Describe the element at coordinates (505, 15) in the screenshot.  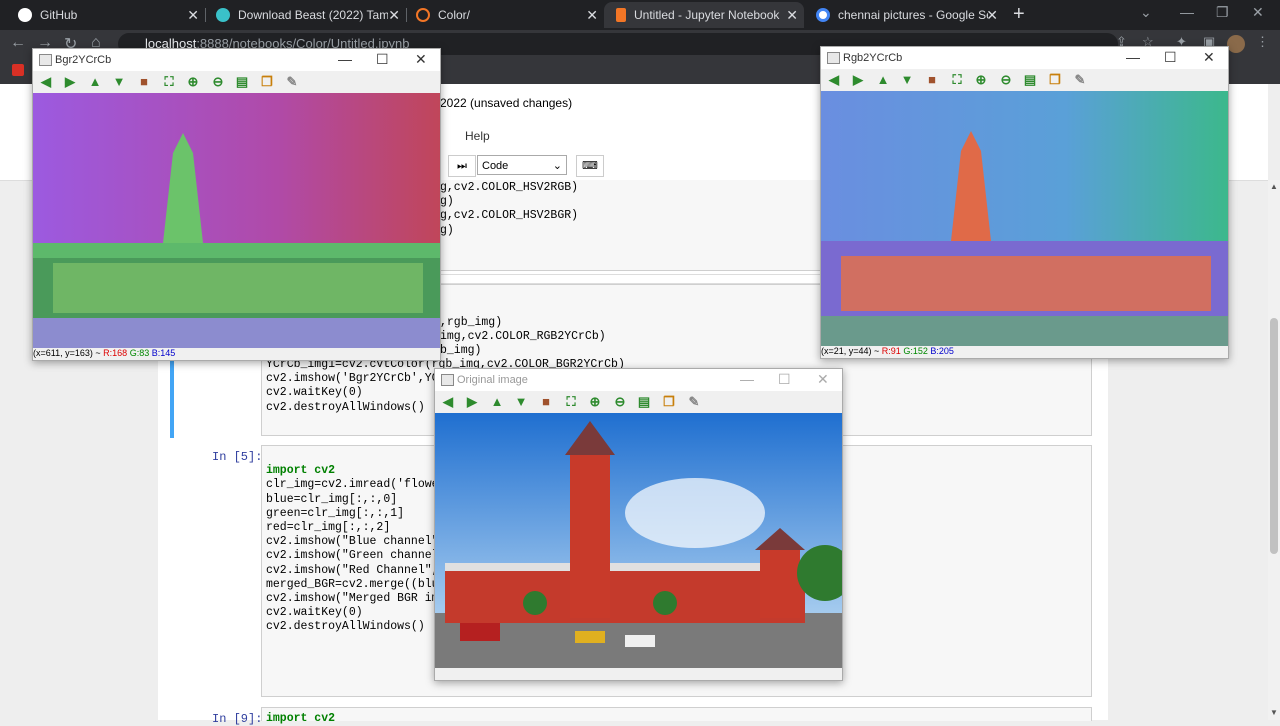
I see `tab-color: Color/ ✕` at that location.